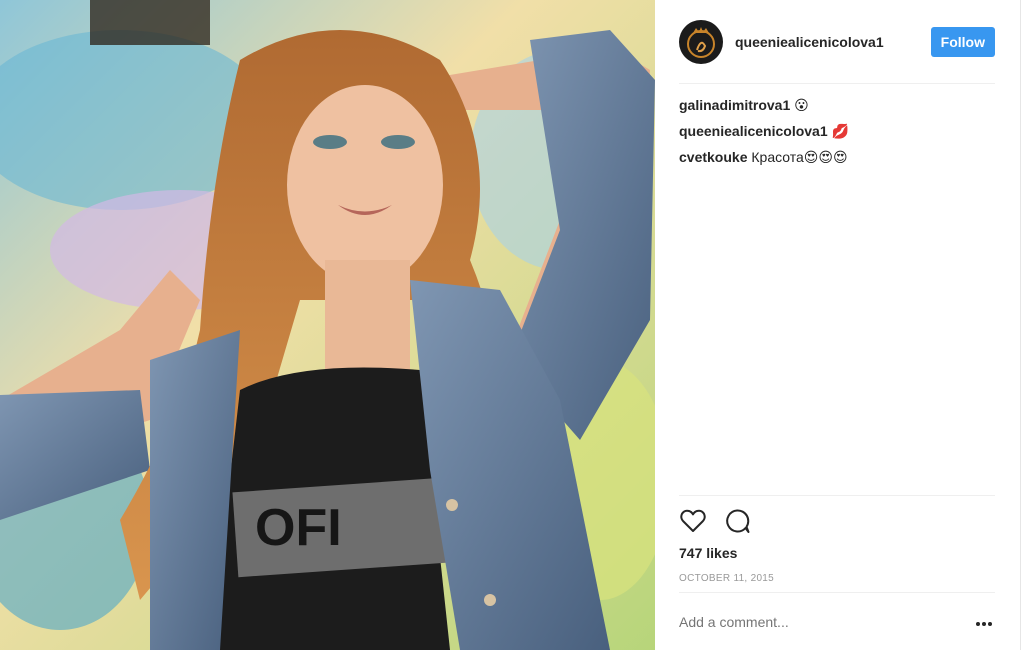 The image size is (1023, 650). Describe the element at coordinates (708, 553) in the screenshot. I see `likes-count: 747 likes` at that location.